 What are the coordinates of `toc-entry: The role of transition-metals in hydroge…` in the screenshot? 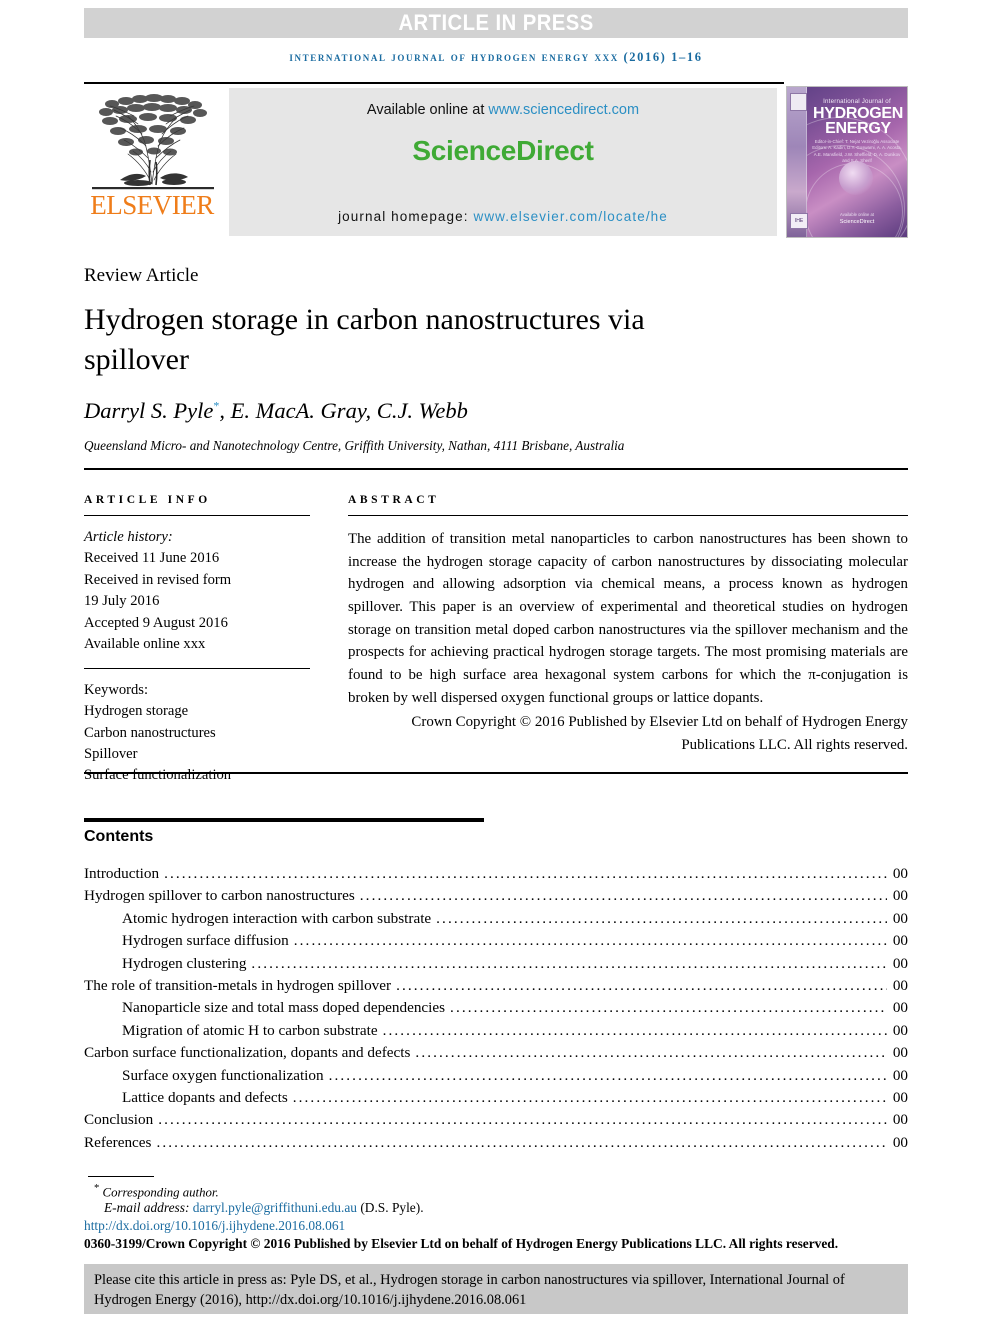 It's located at (496, 985).